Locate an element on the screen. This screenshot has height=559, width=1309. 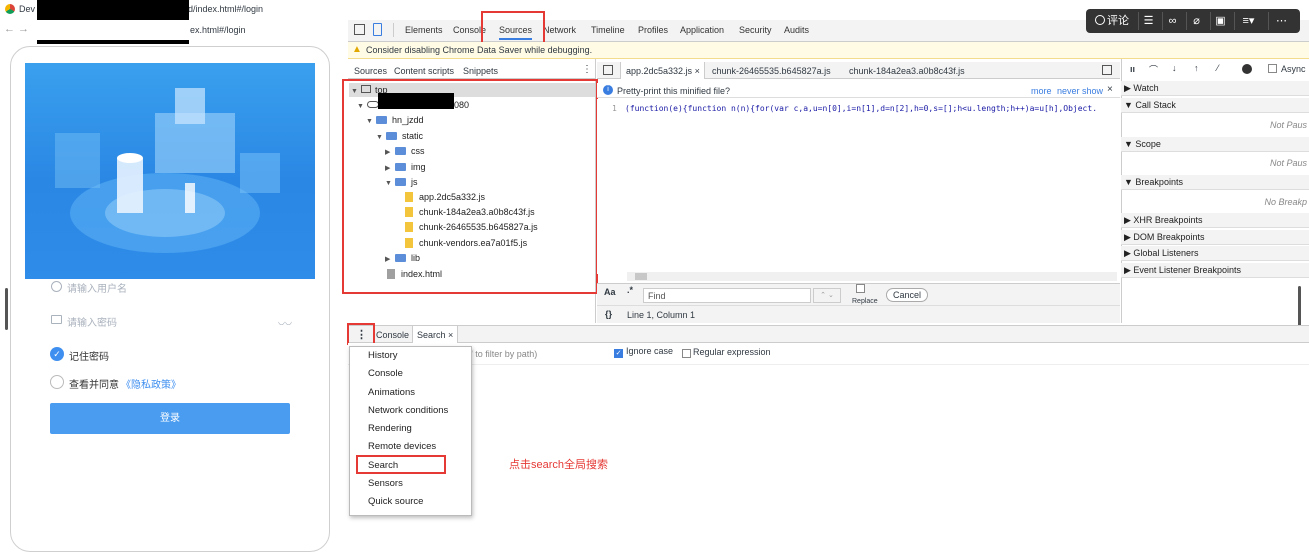
menu-item-rendering: Rendering is located at coordinates (390, 429).